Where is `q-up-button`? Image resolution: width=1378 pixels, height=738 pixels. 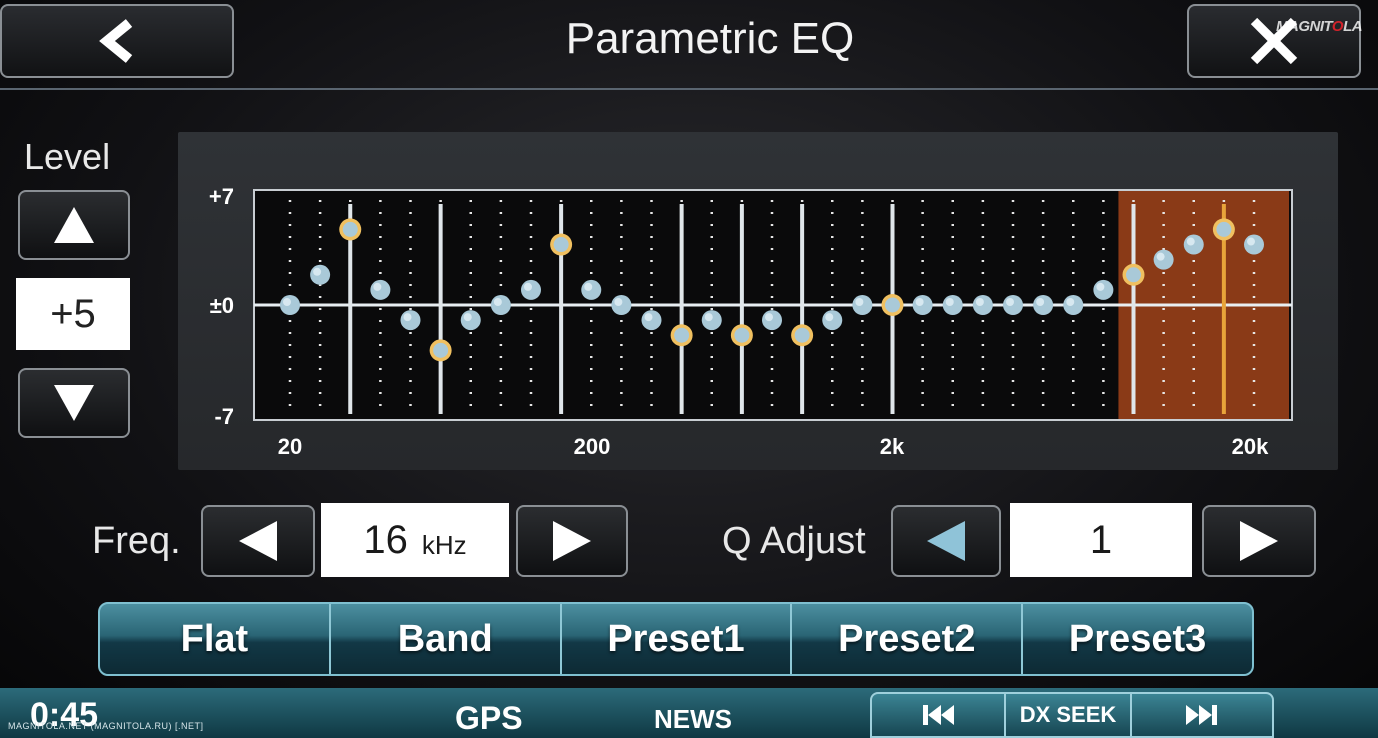
q-up-button is located at coordinates (1259, 541).